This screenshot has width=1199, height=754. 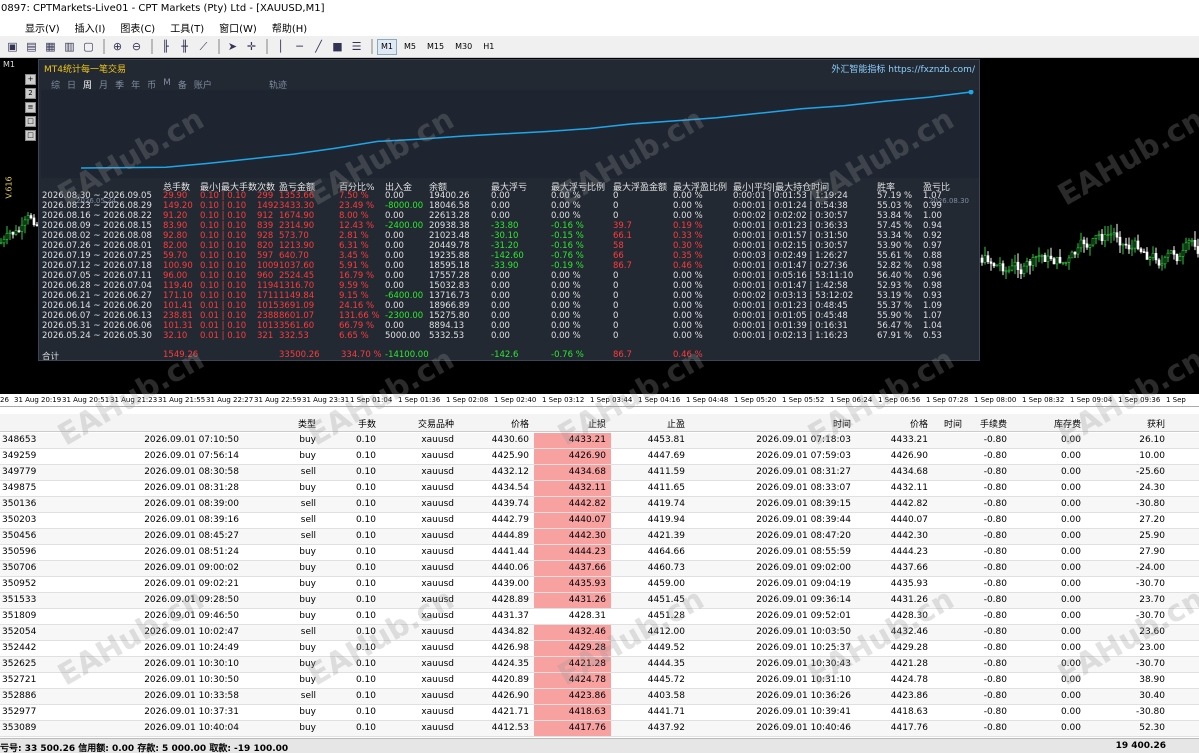 What do you see at coordinates (895, 286) in the screenshot?
I see `stats-cell: 52.93 %` at bounding box center [895, 286].